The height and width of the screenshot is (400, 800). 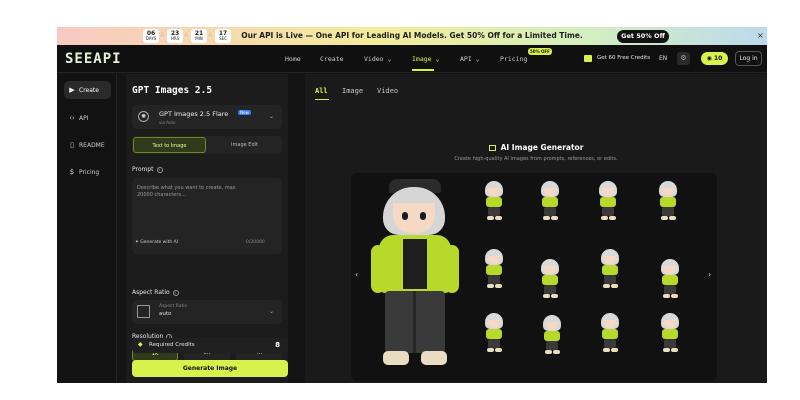 I want to click on tab-image: Image, so click(x=352, y=91).